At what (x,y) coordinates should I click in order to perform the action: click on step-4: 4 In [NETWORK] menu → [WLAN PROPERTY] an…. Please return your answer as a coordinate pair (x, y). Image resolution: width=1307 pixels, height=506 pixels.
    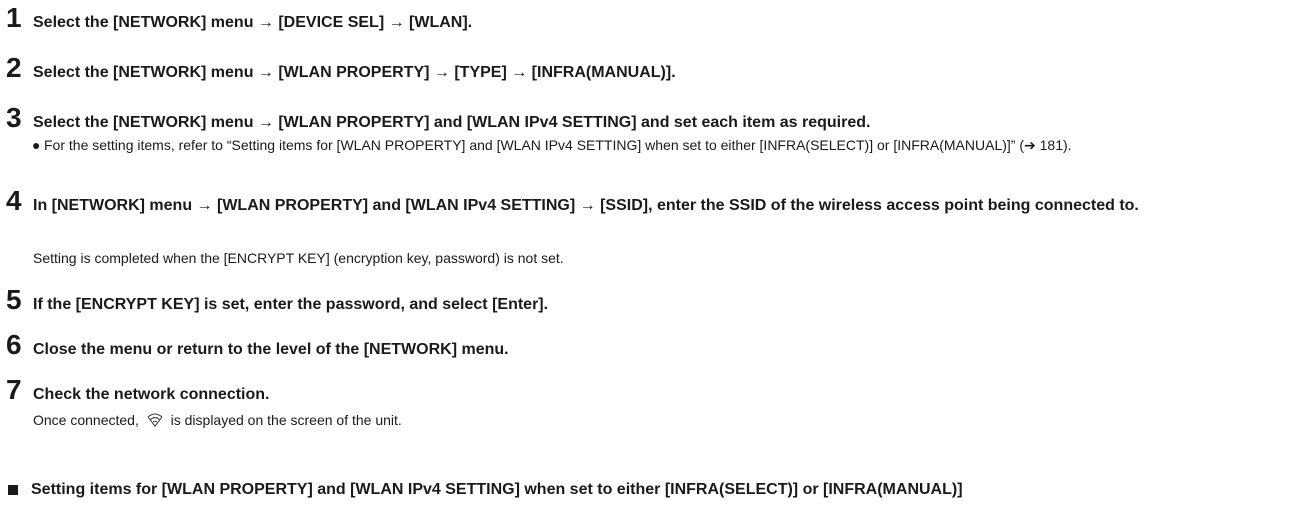
    Looking at the image, I should click on (654, 202).